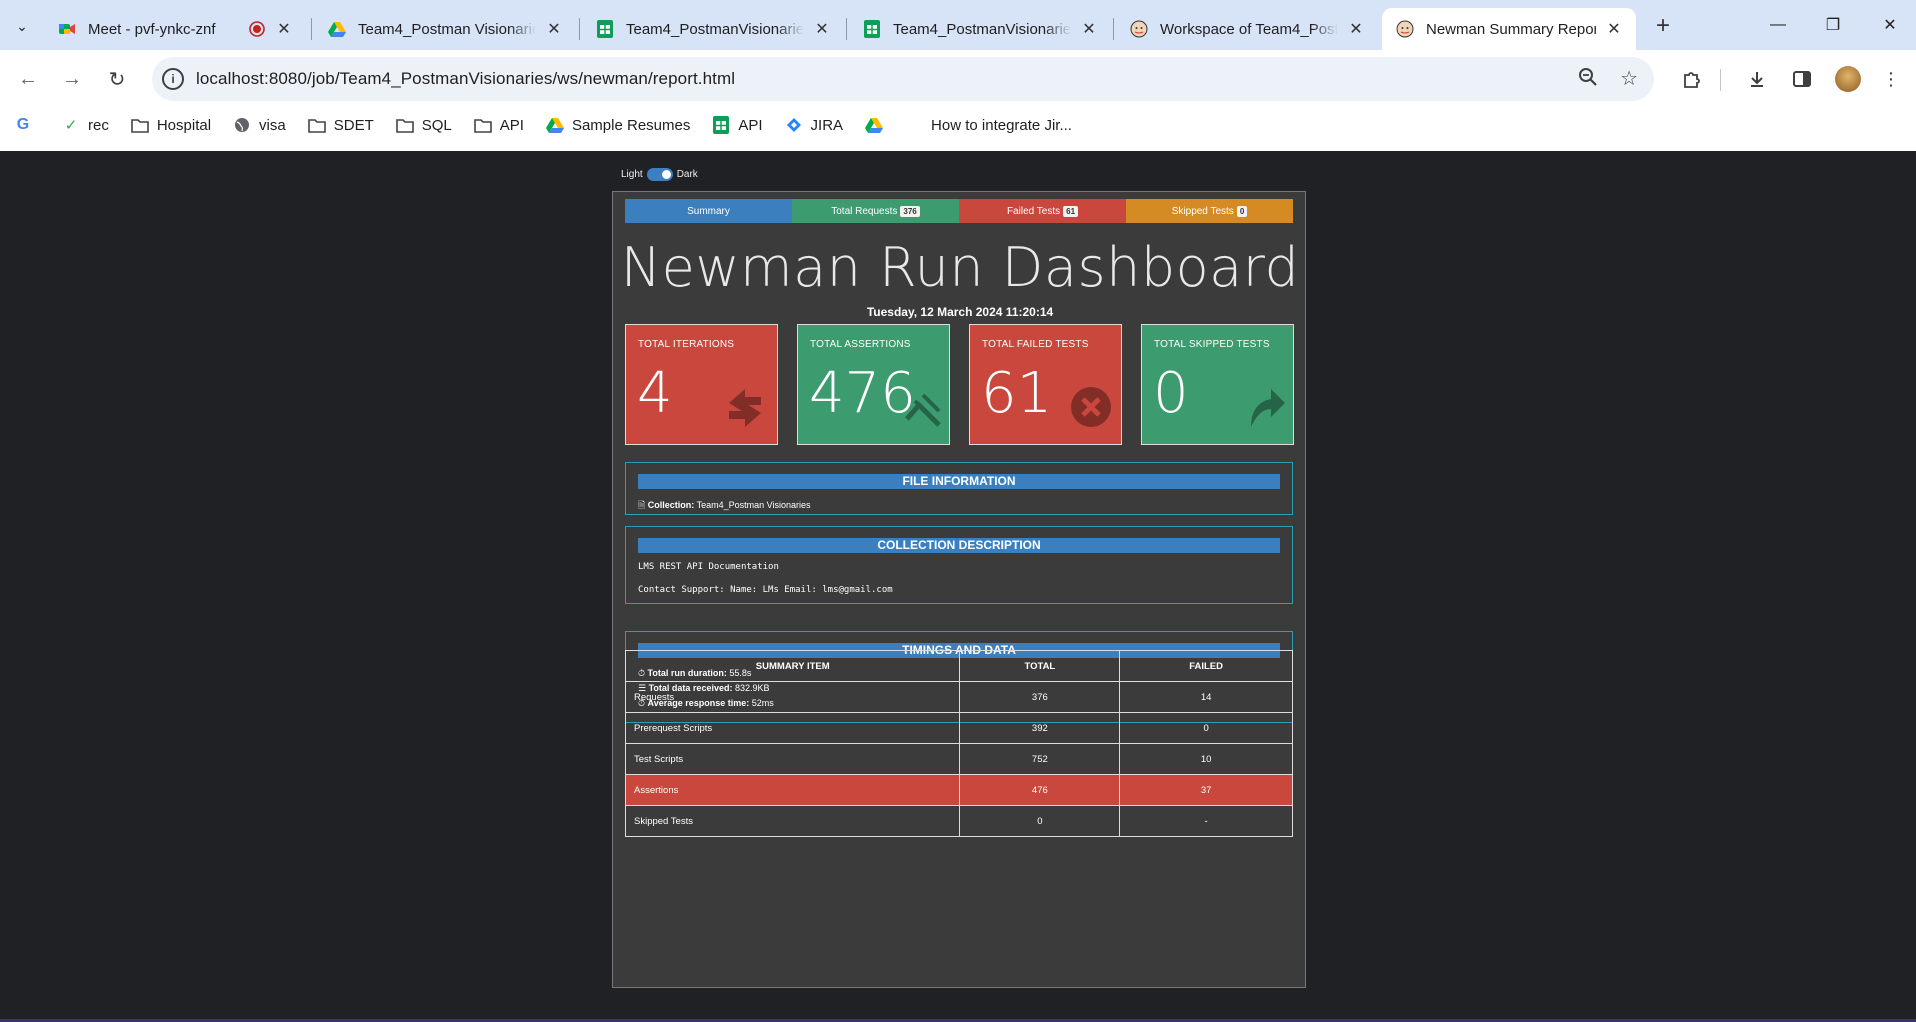 Image resolution: width=1916 pixels, height=1022 pixels. I want to click on tab-newman-report: Newman Summary Report ✕, so click(1509, 29).